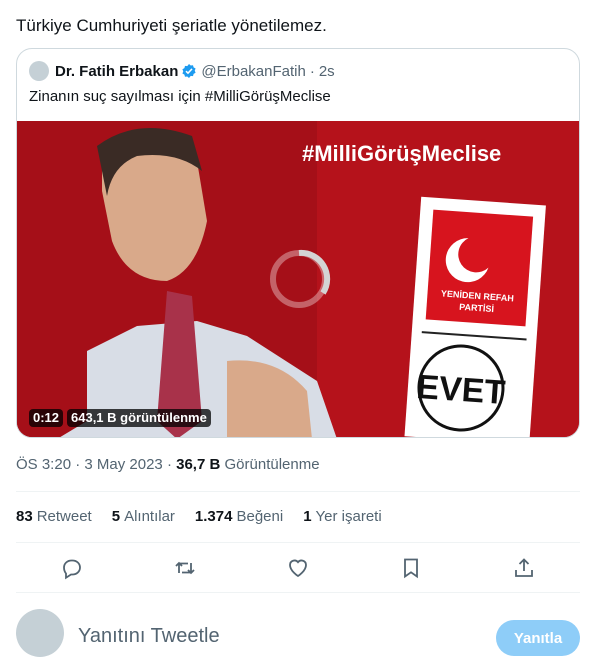 The image size is (597, 657). I want to click on user-avatar, so click(40, 633).